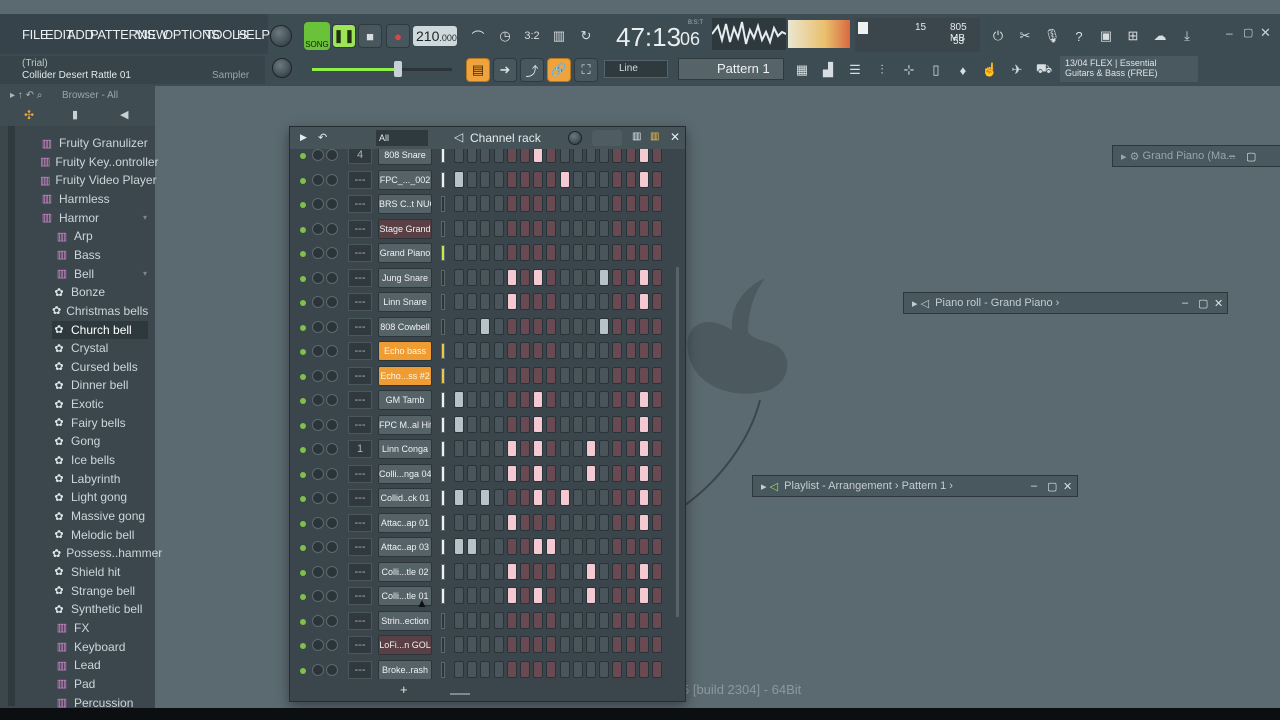 The height and width of the screenshot is (720, 1280). Describe the element at coordinates (124, 114) in the screenshot. I see `browser-speaker-icon: ◀` at that location.